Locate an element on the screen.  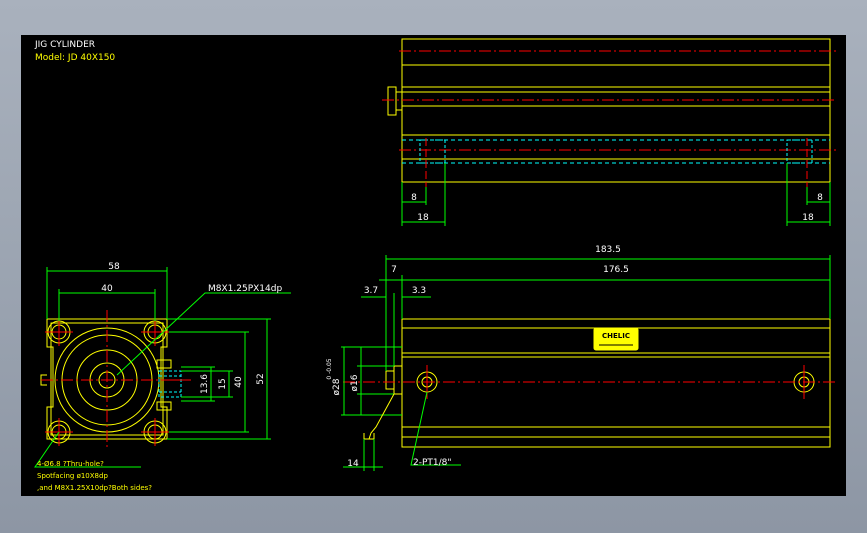
dim-side-rod-dia: ø16 is located at coordinates (355, 382).